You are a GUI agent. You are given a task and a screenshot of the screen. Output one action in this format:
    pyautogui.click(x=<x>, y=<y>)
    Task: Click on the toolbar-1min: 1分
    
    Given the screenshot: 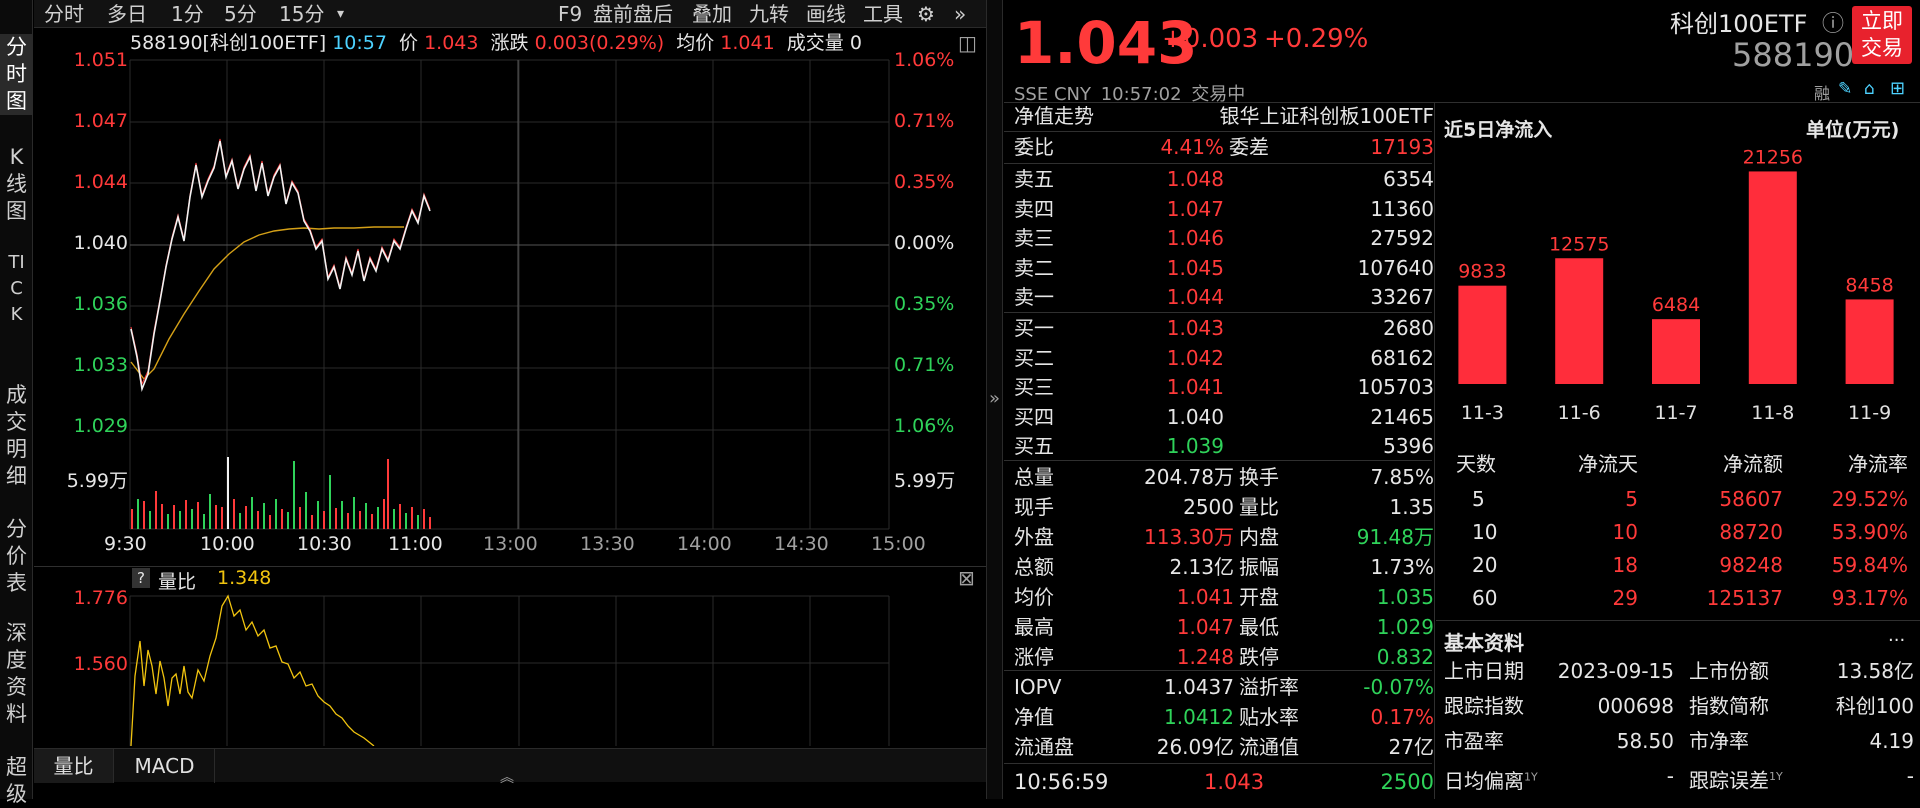 What is the action you would take?
    pyautogui.click(x=187, y=14)
    